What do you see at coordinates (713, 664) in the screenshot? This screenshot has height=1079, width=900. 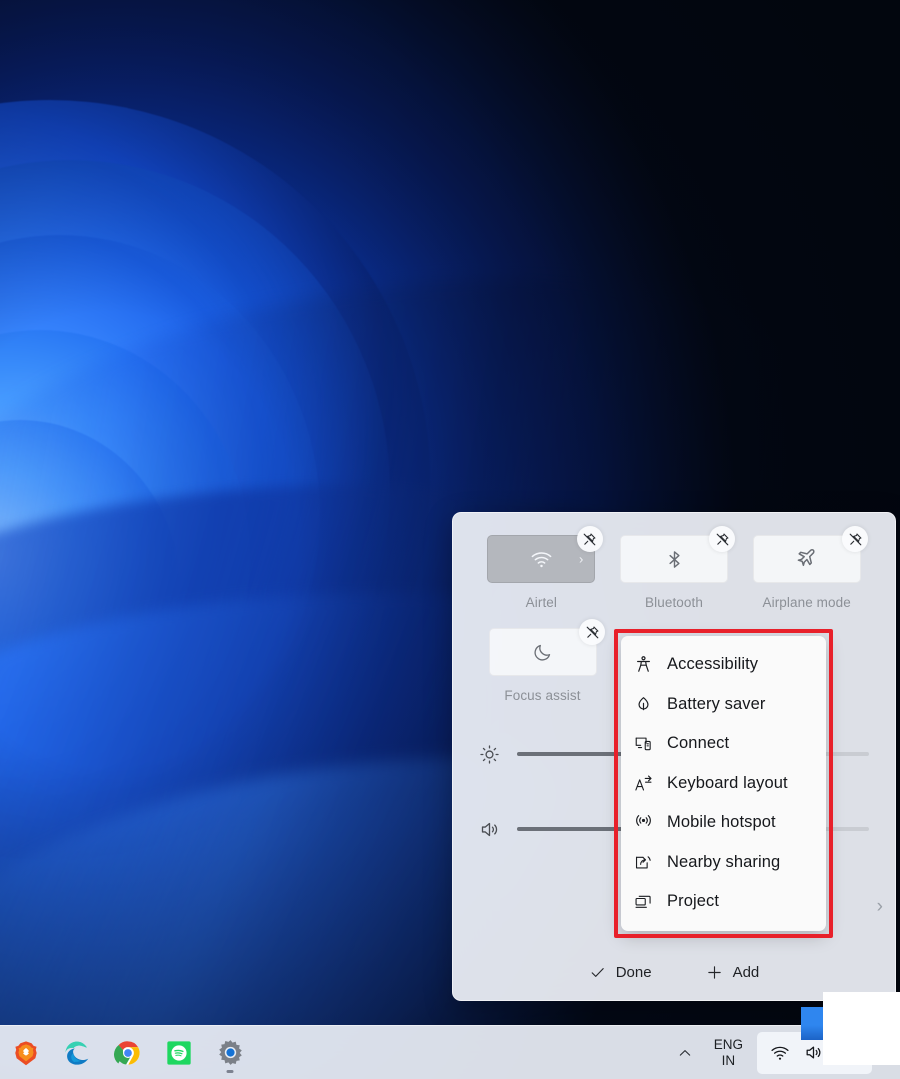 I see `menu-item-label: Accessibility` at bounding box center [713, 664].